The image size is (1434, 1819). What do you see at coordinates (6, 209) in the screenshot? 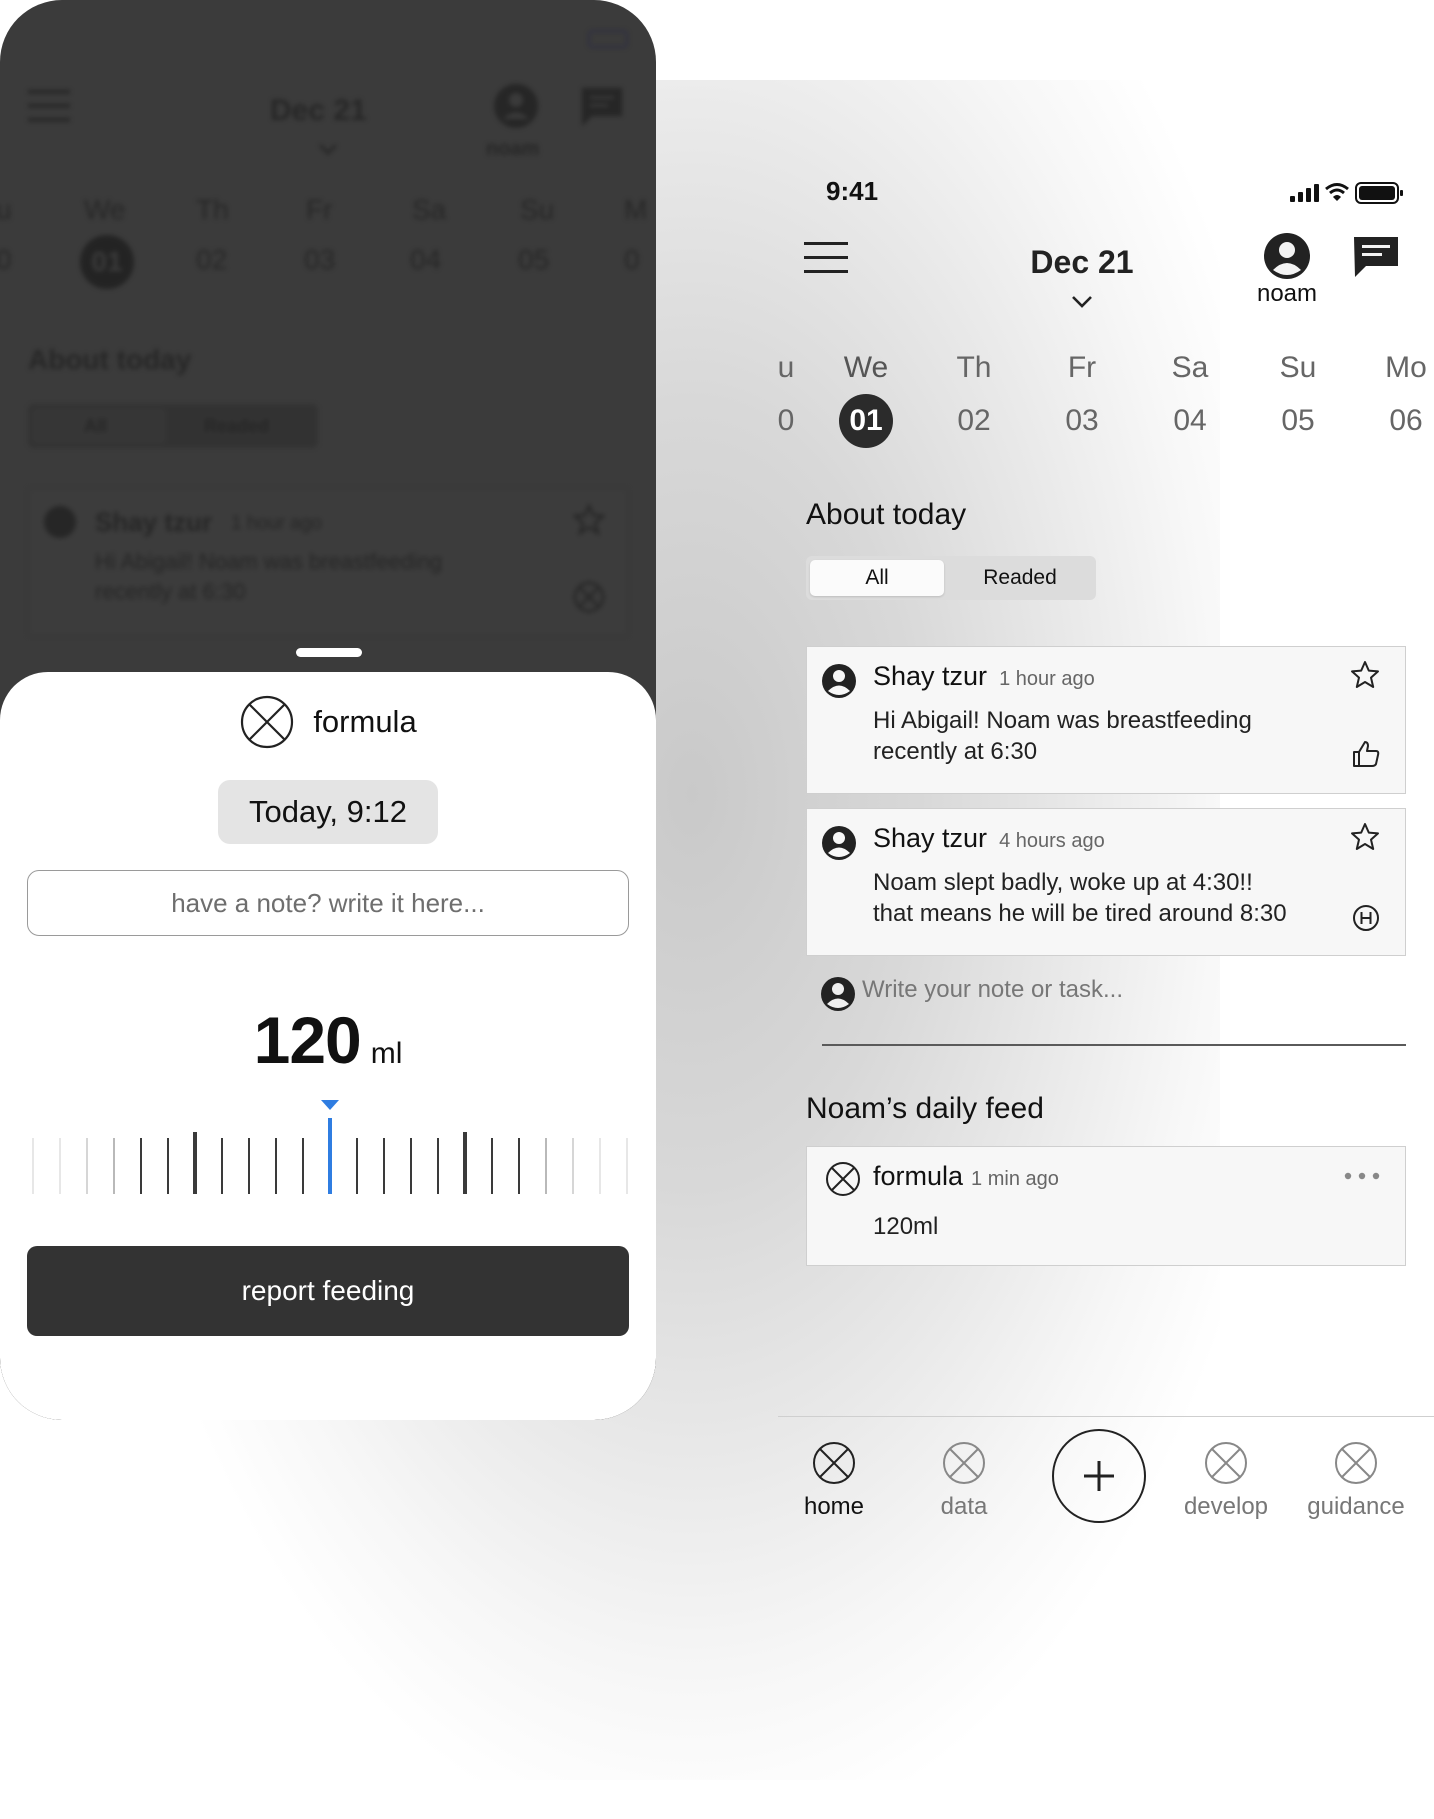
I see `dimmed-day-name: u` at bounding box center [6, 209].